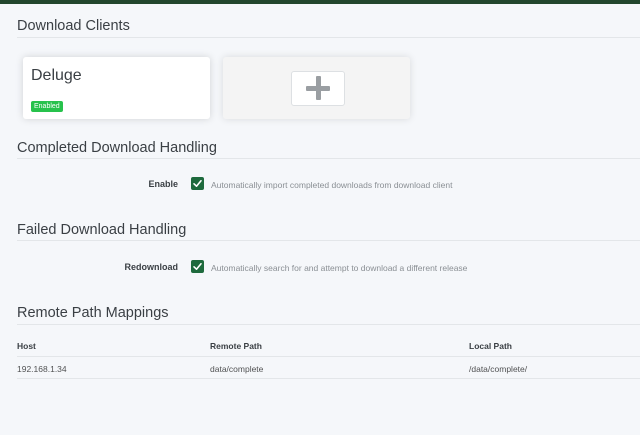 Image resolution: width=640 pixels, height=435 pixels. What do you see at coordinates (117, 148) in the screenshot?
I see `section-title-completed-download-handling: Completed Download Handling` at bounding box center [117, 148].